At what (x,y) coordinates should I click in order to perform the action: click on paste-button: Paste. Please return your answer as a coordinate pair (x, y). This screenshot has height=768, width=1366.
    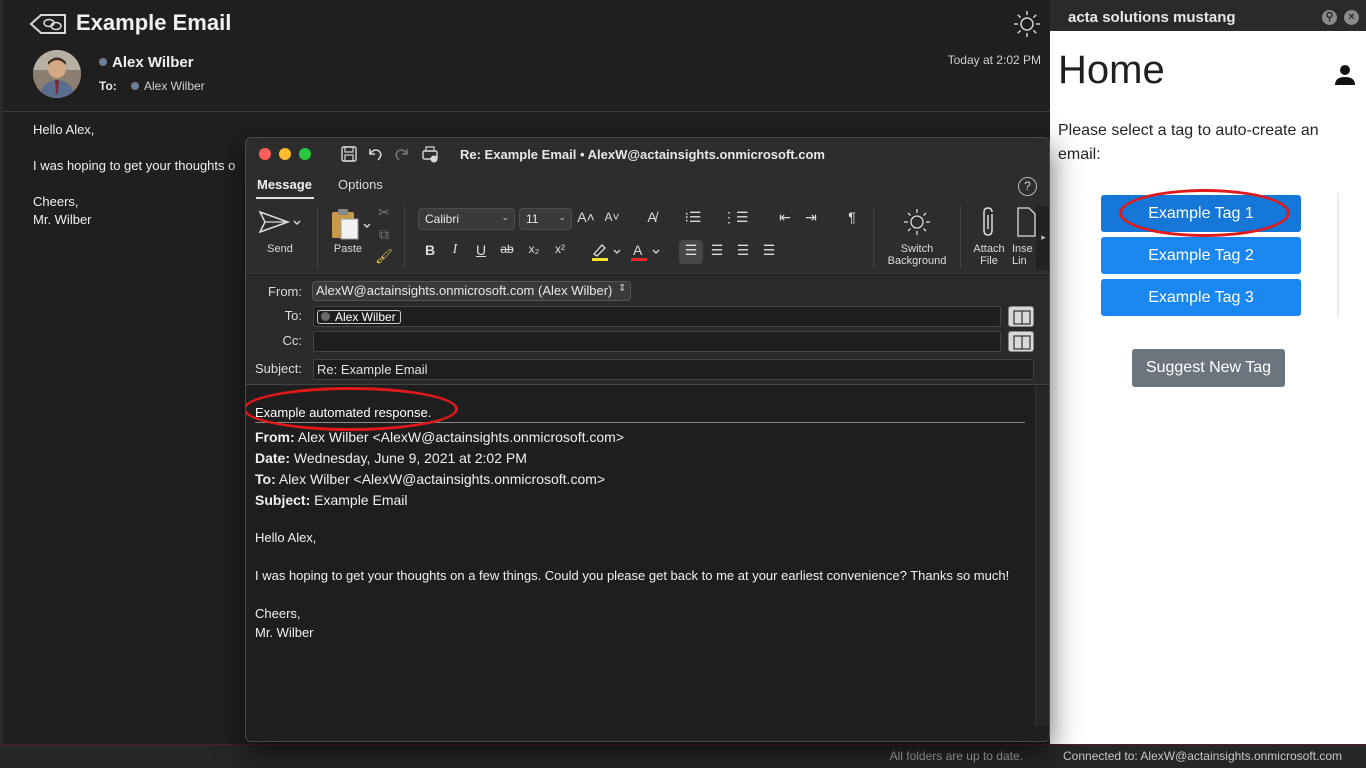
    Looking at the image, I should click on (348, 249).